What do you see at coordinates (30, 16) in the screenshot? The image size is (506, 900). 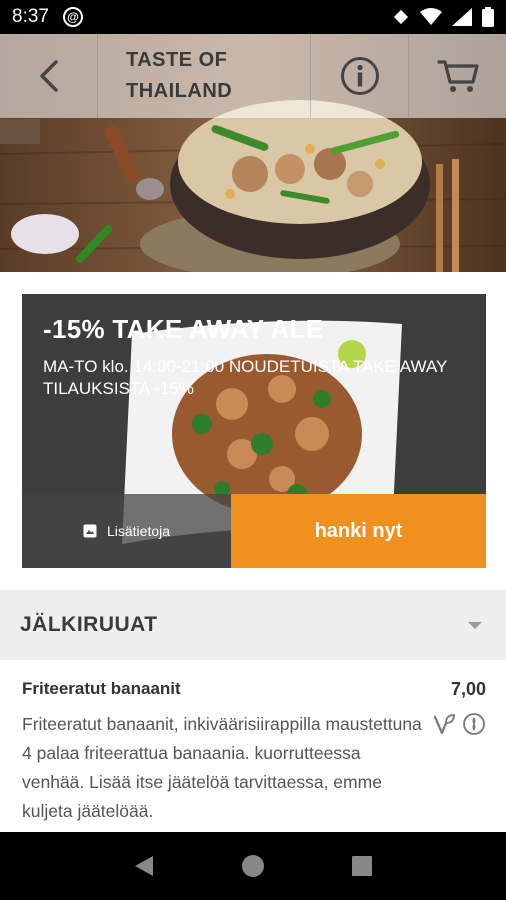 I see `status-time: 8:37` at bounding box center [30, 16].